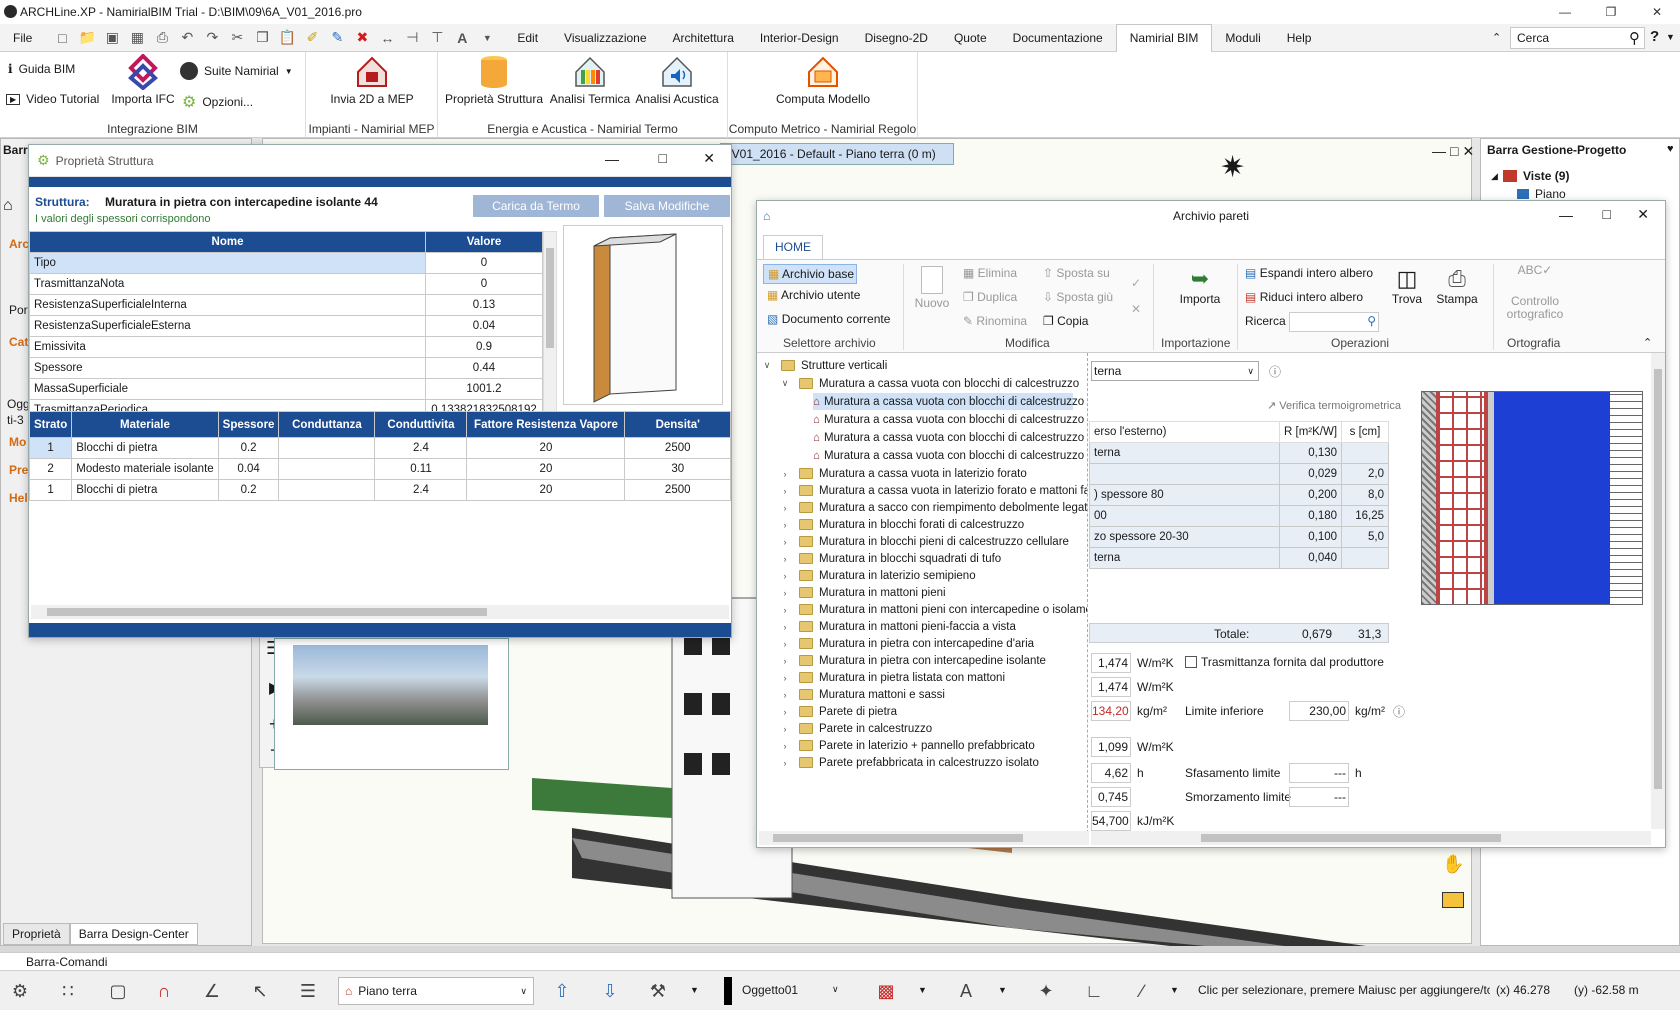  I want to click on elimina-button: ▦ Elimina, so click(990, 273).